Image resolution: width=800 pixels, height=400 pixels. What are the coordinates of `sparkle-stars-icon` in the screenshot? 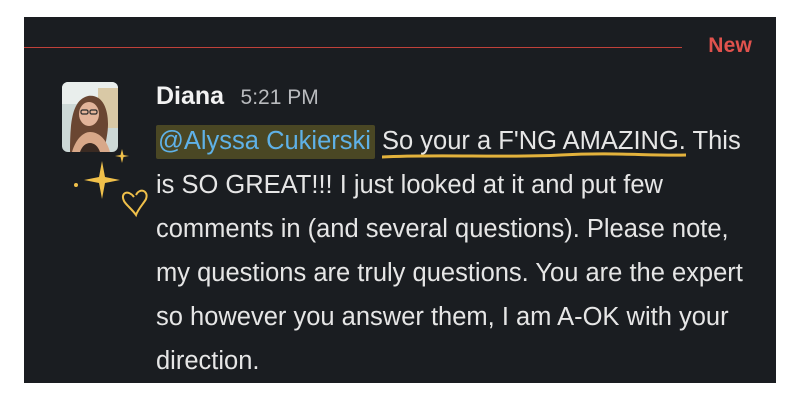 It's located at (111, 183).